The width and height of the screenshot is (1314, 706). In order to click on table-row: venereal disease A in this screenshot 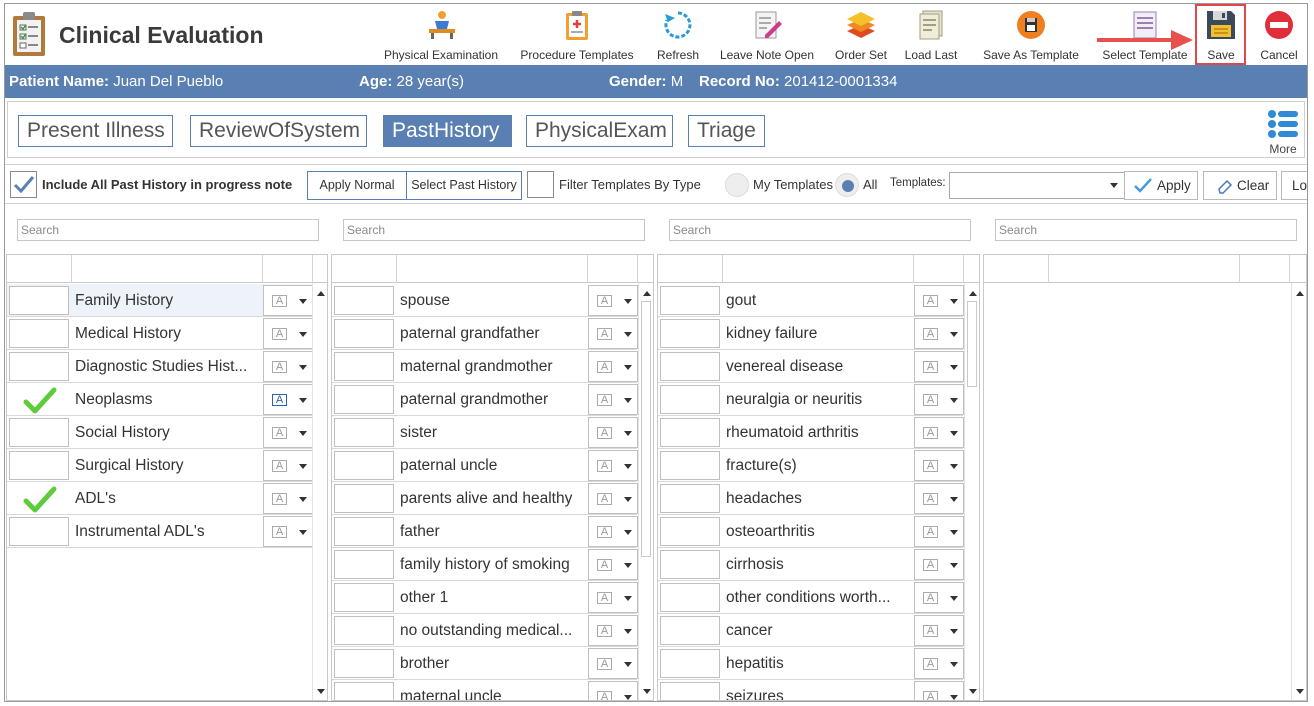, I will do `click(811, 366)`.